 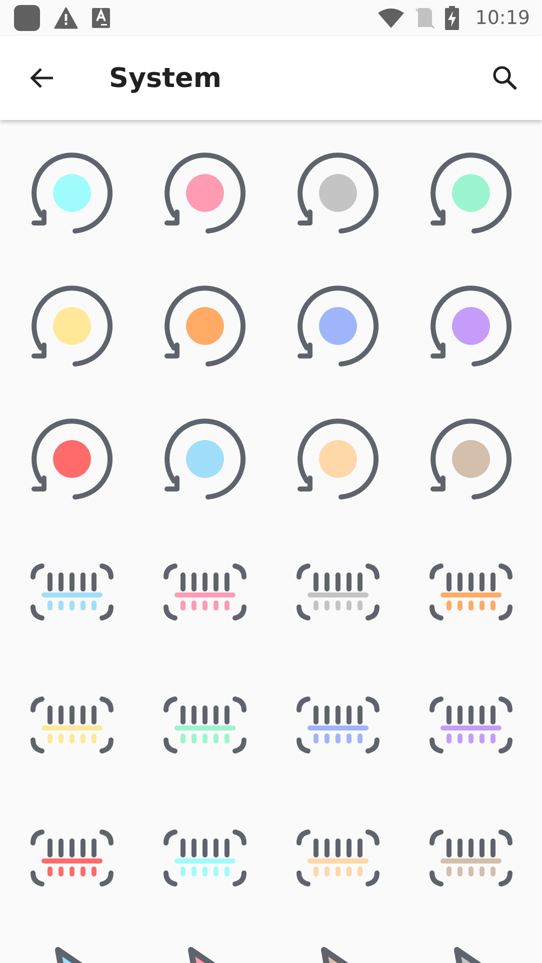 I want to click on clock-time: 10:19, so click(x=502, y=18).